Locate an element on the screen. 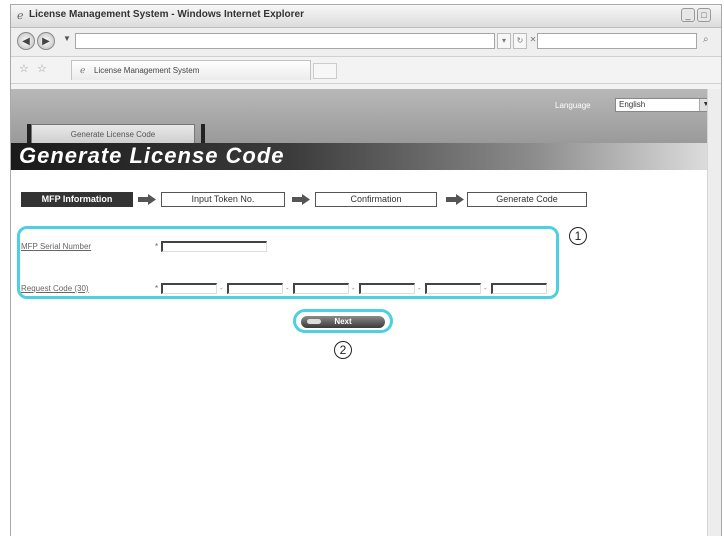 The image size is (724, 536). next-button: Next is located at coordinates (343, 322).